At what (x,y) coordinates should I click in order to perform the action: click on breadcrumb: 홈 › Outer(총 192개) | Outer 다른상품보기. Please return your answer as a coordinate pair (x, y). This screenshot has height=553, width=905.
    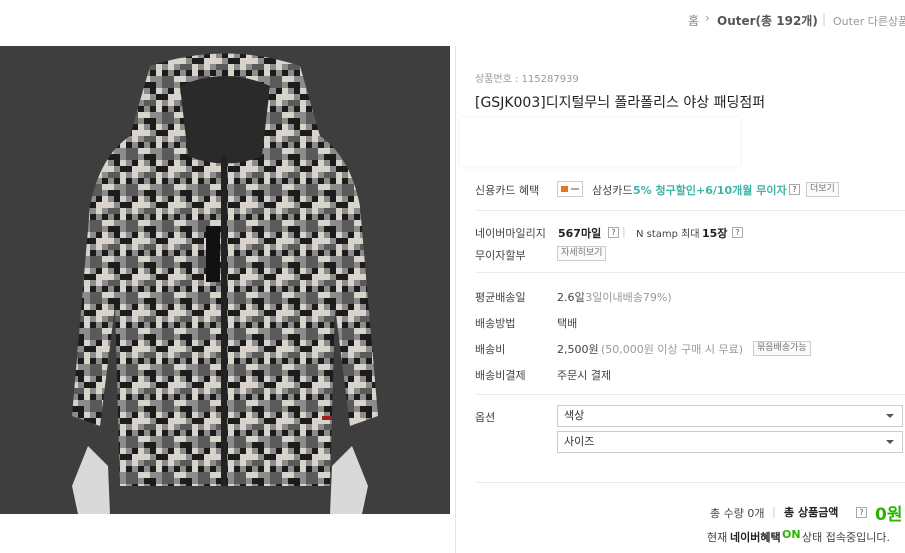
    Looking at the image, I should click on (452, 23).